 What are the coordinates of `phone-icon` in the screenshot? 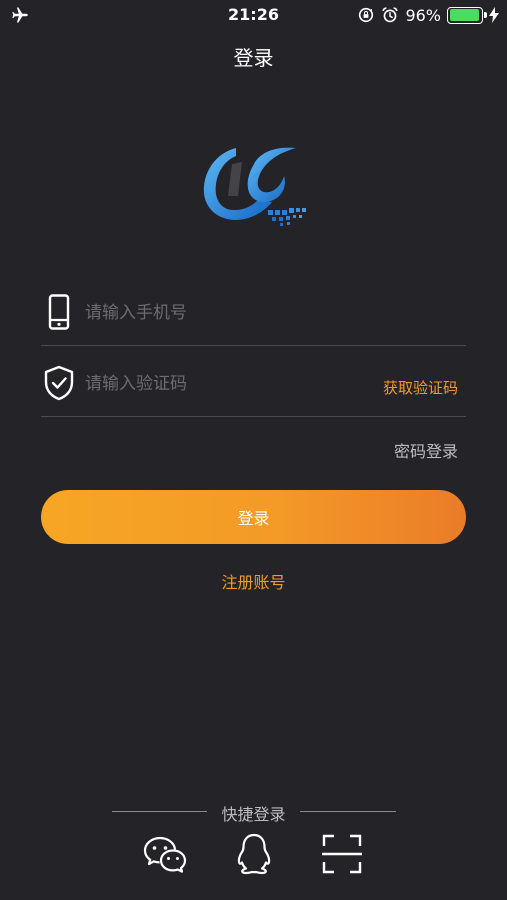 It's located at (59, 312).